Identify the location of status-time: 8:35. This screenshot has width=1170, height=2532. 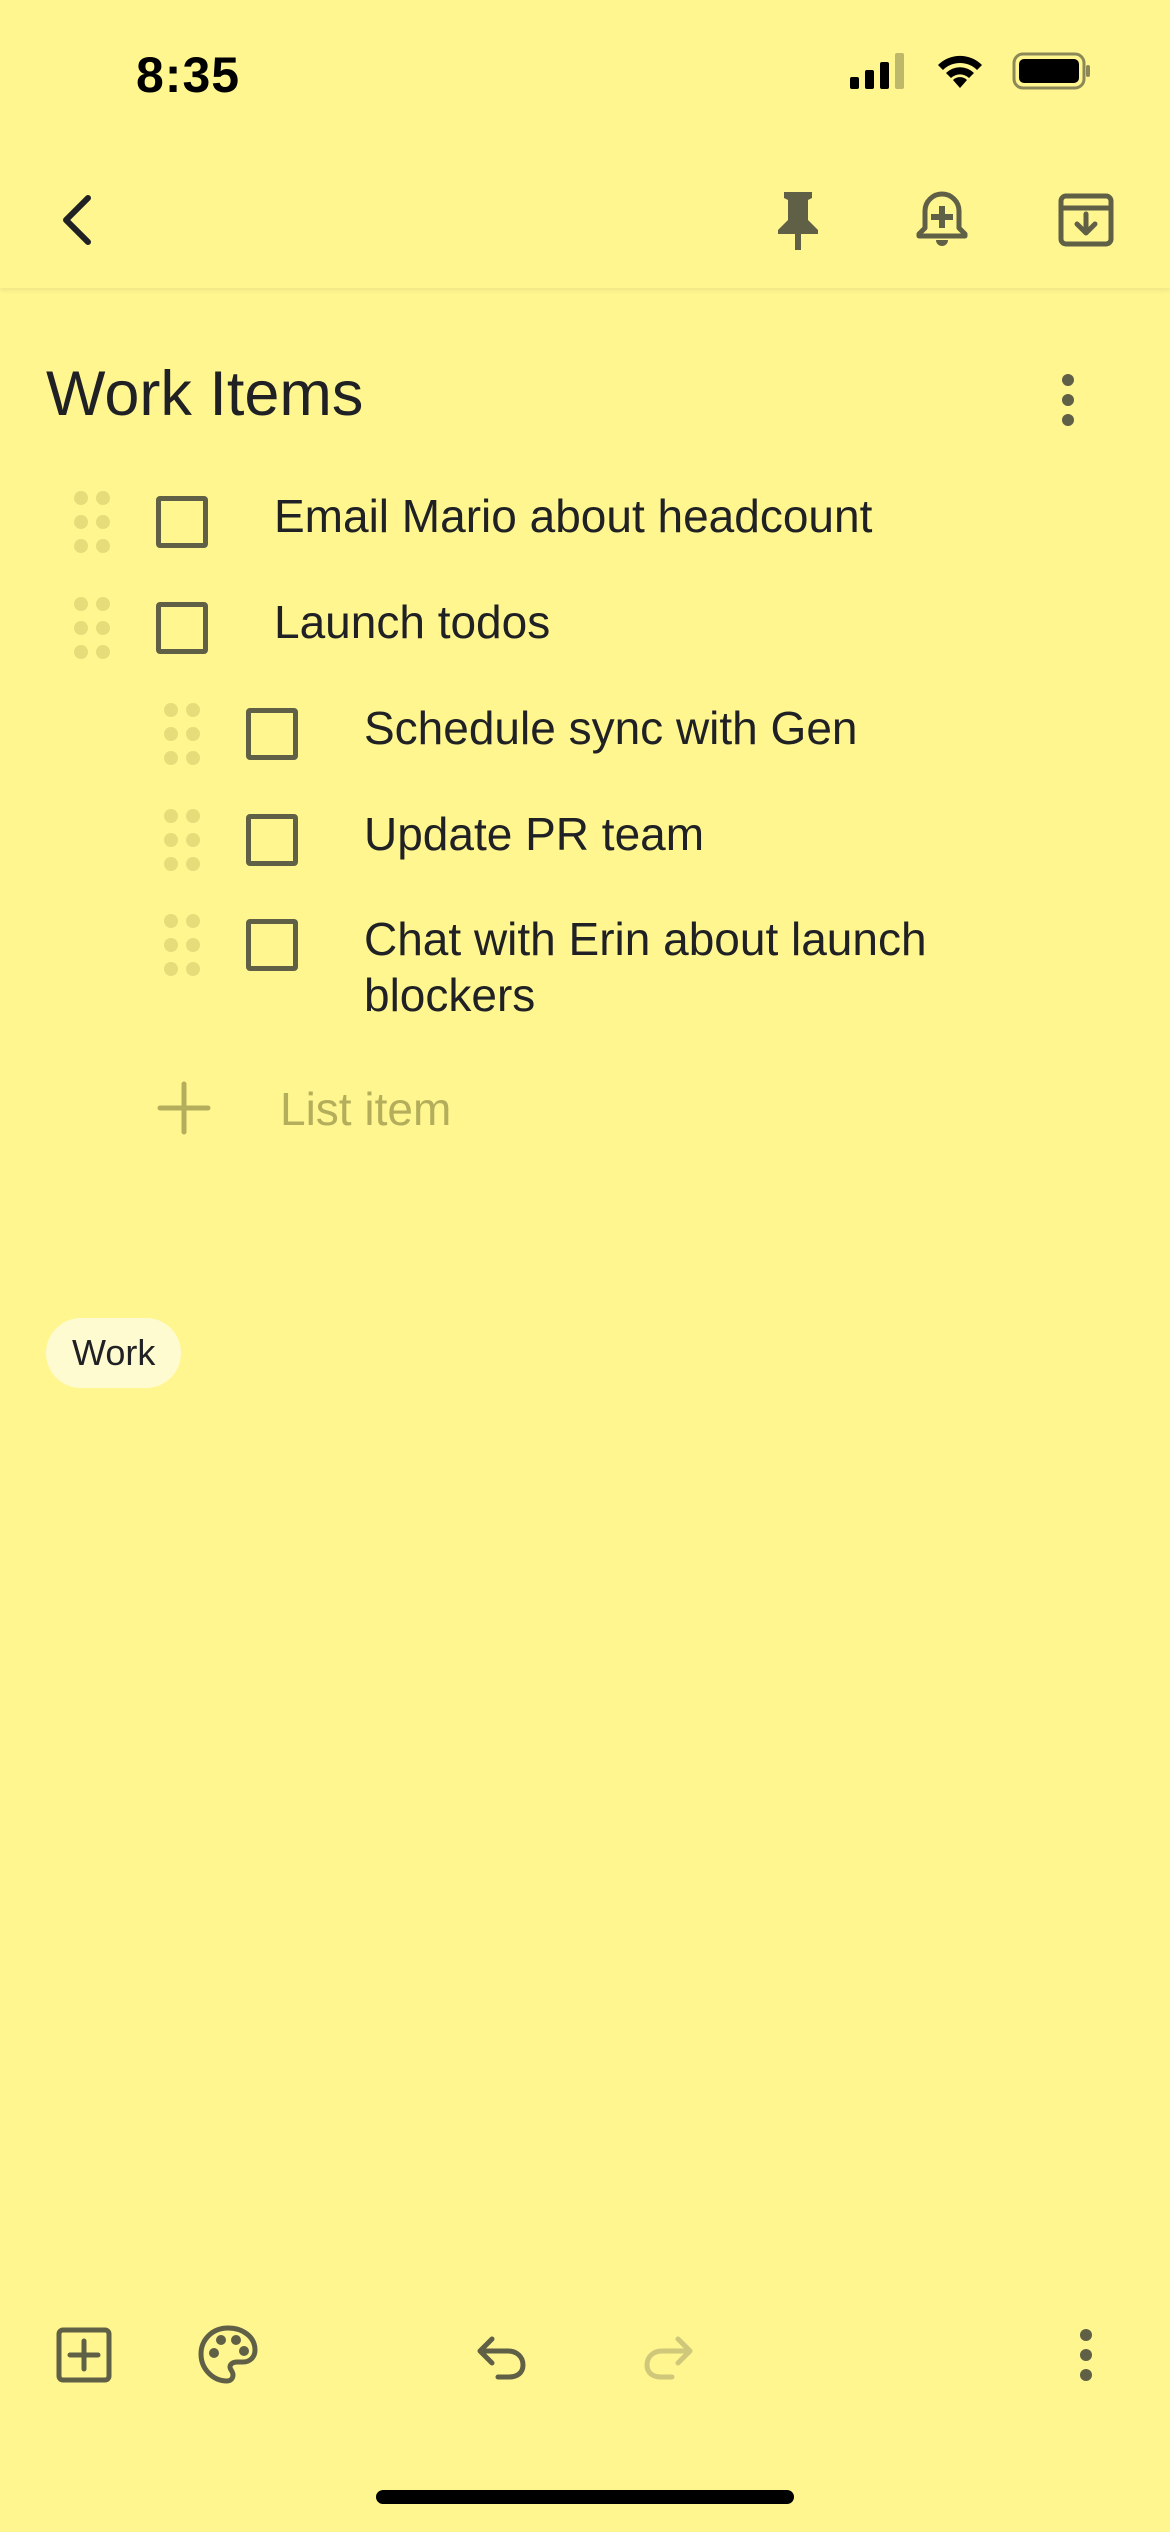
(188, 75).